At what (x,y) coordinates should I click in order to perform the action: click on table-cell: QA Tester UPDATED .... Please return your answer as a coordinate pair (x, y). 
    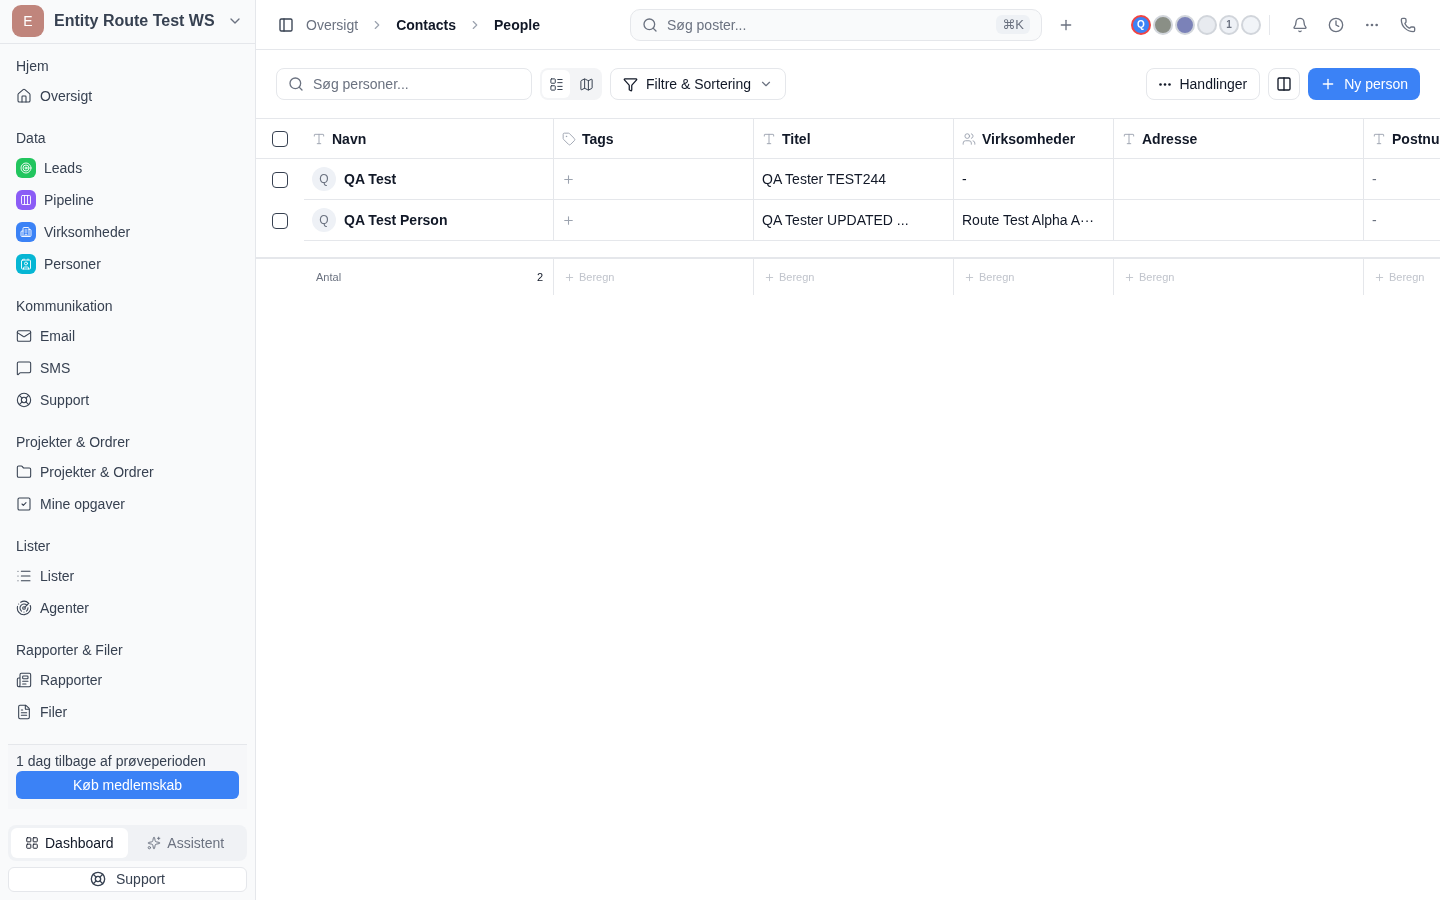
    Looking at the image, I should click on (835, 220).